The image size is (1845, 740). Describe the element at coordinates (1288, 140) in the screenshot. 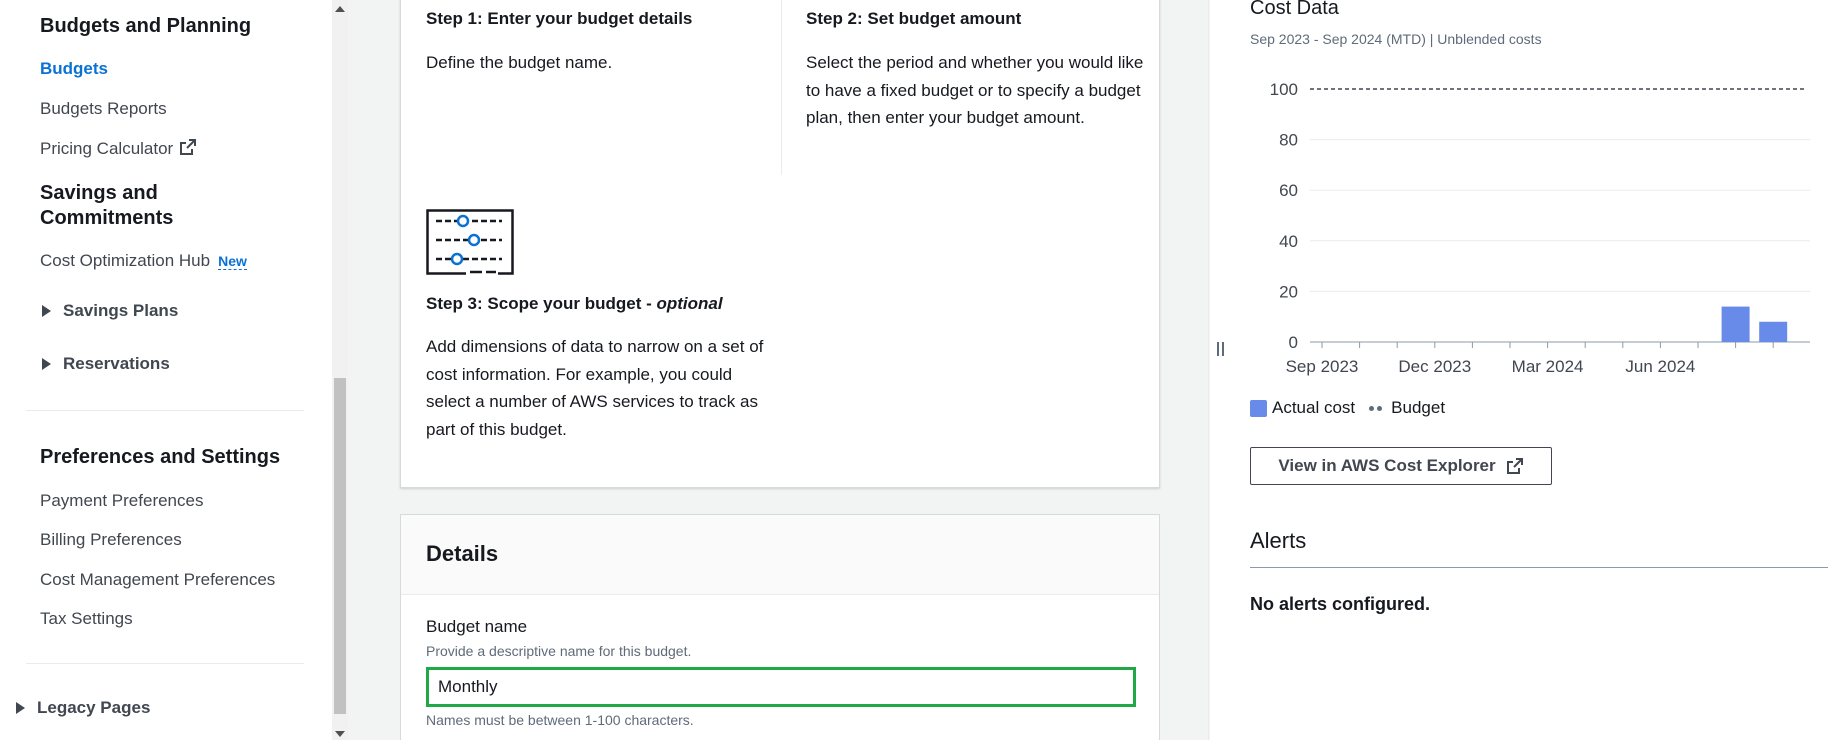

I see `y-tick-label: 80` at that location.